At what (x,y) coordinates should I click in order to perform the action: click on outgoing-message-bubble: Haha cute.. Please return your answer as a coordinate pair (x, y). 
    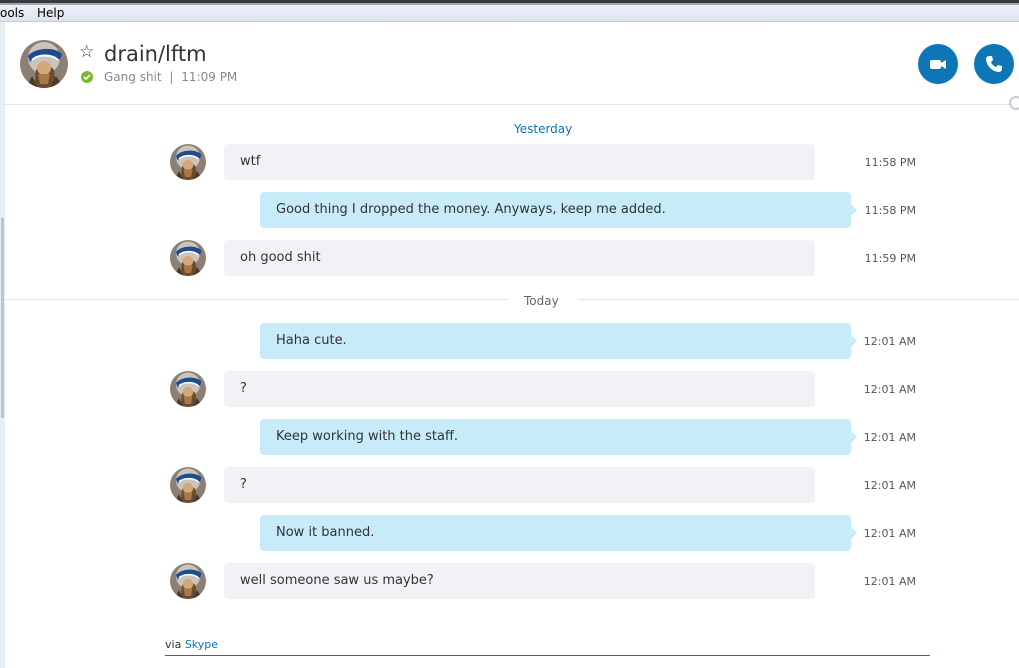
    Looking at the image, I should click on (558, 341).